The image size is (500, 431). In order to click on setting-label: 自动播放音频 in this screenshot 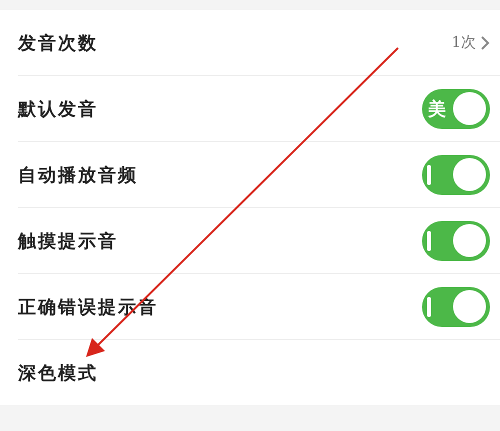, I will do `click(78, 175)`.